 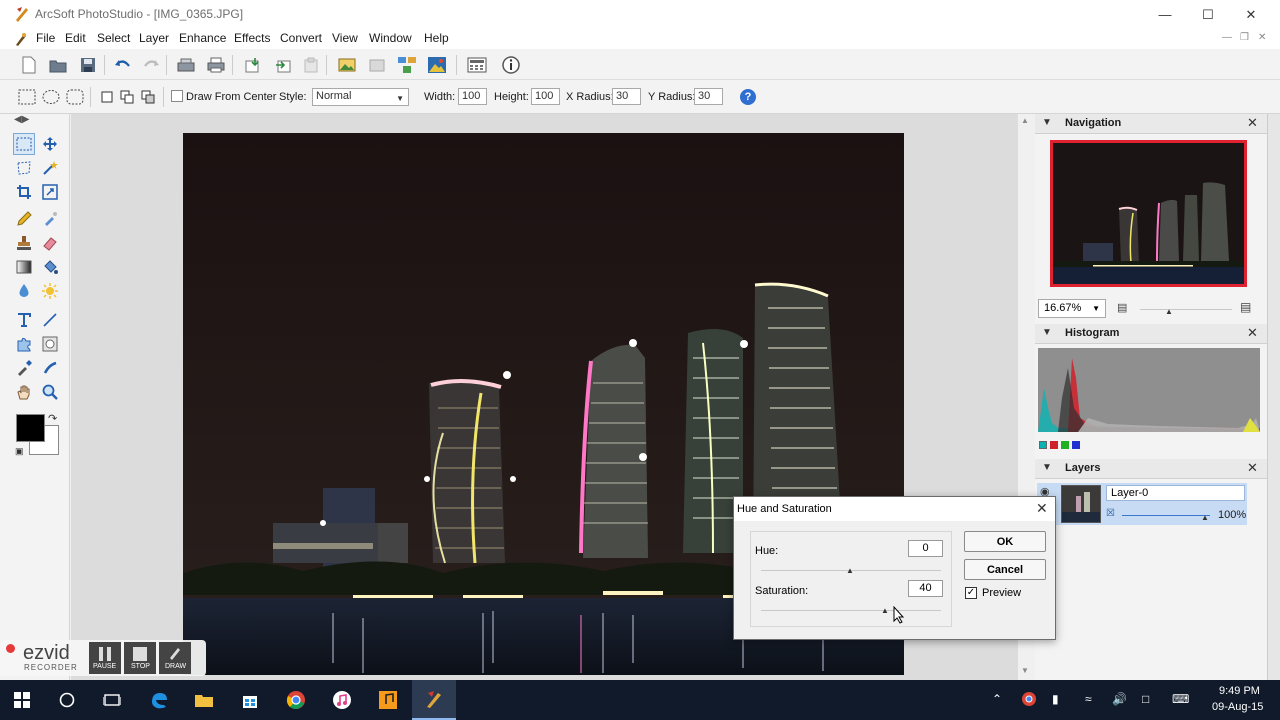 What do you see at coordinates (1025, 670) in the screenshot?
I see `scroll-down-icon: ▼` at bounding box center [1025, 670].